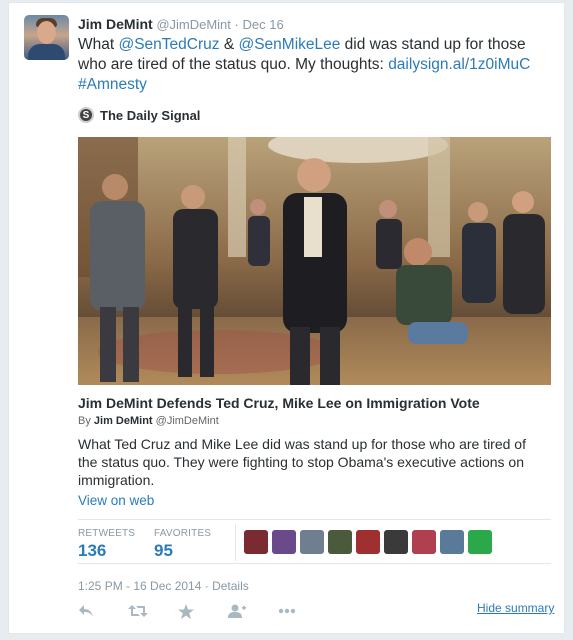 This screenshot has width=573, height=640. What do you see at coordinates (46, 32) in the screenshot?
I see `avatar-face` at bounding box center [46, 32].